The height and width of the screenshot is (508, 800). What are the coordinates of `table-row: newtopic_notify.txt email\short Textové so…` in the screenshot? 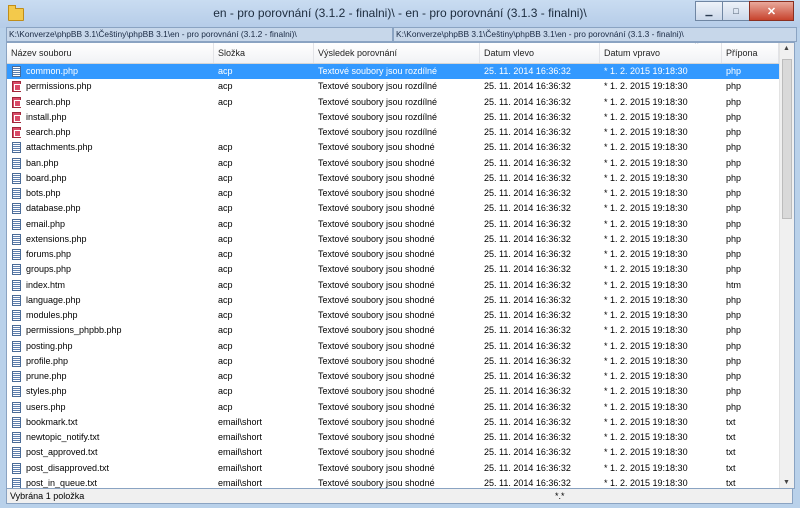 It's located at (393, 437).